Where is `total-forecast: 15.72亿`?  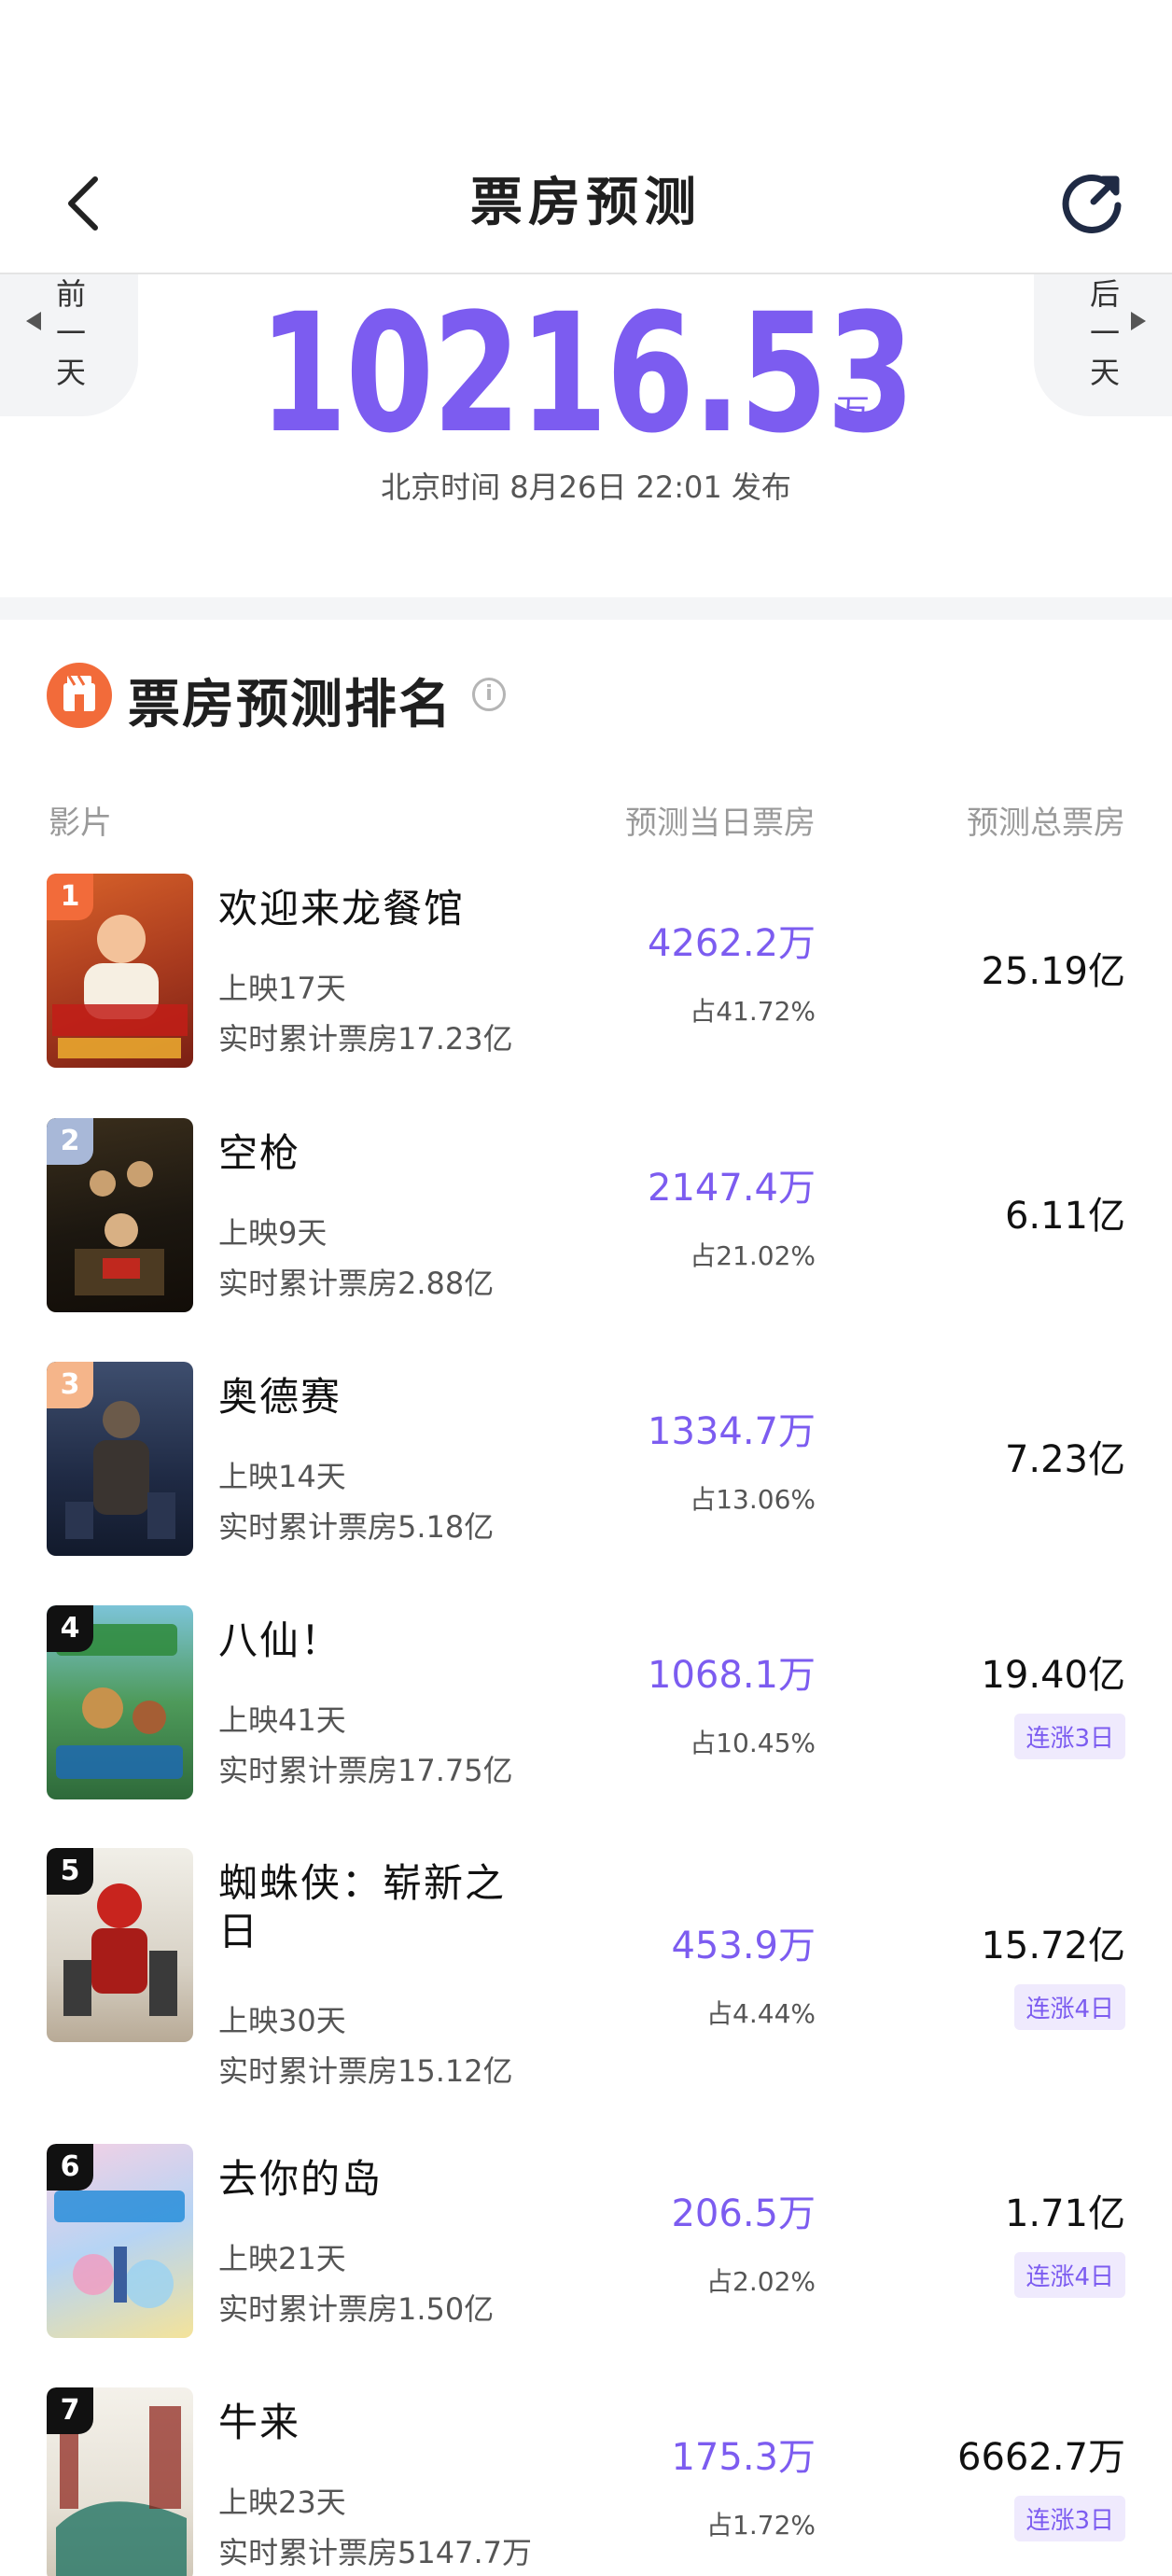 total-forecast: 15.72亿 is located at coordinates (1053, 1946).